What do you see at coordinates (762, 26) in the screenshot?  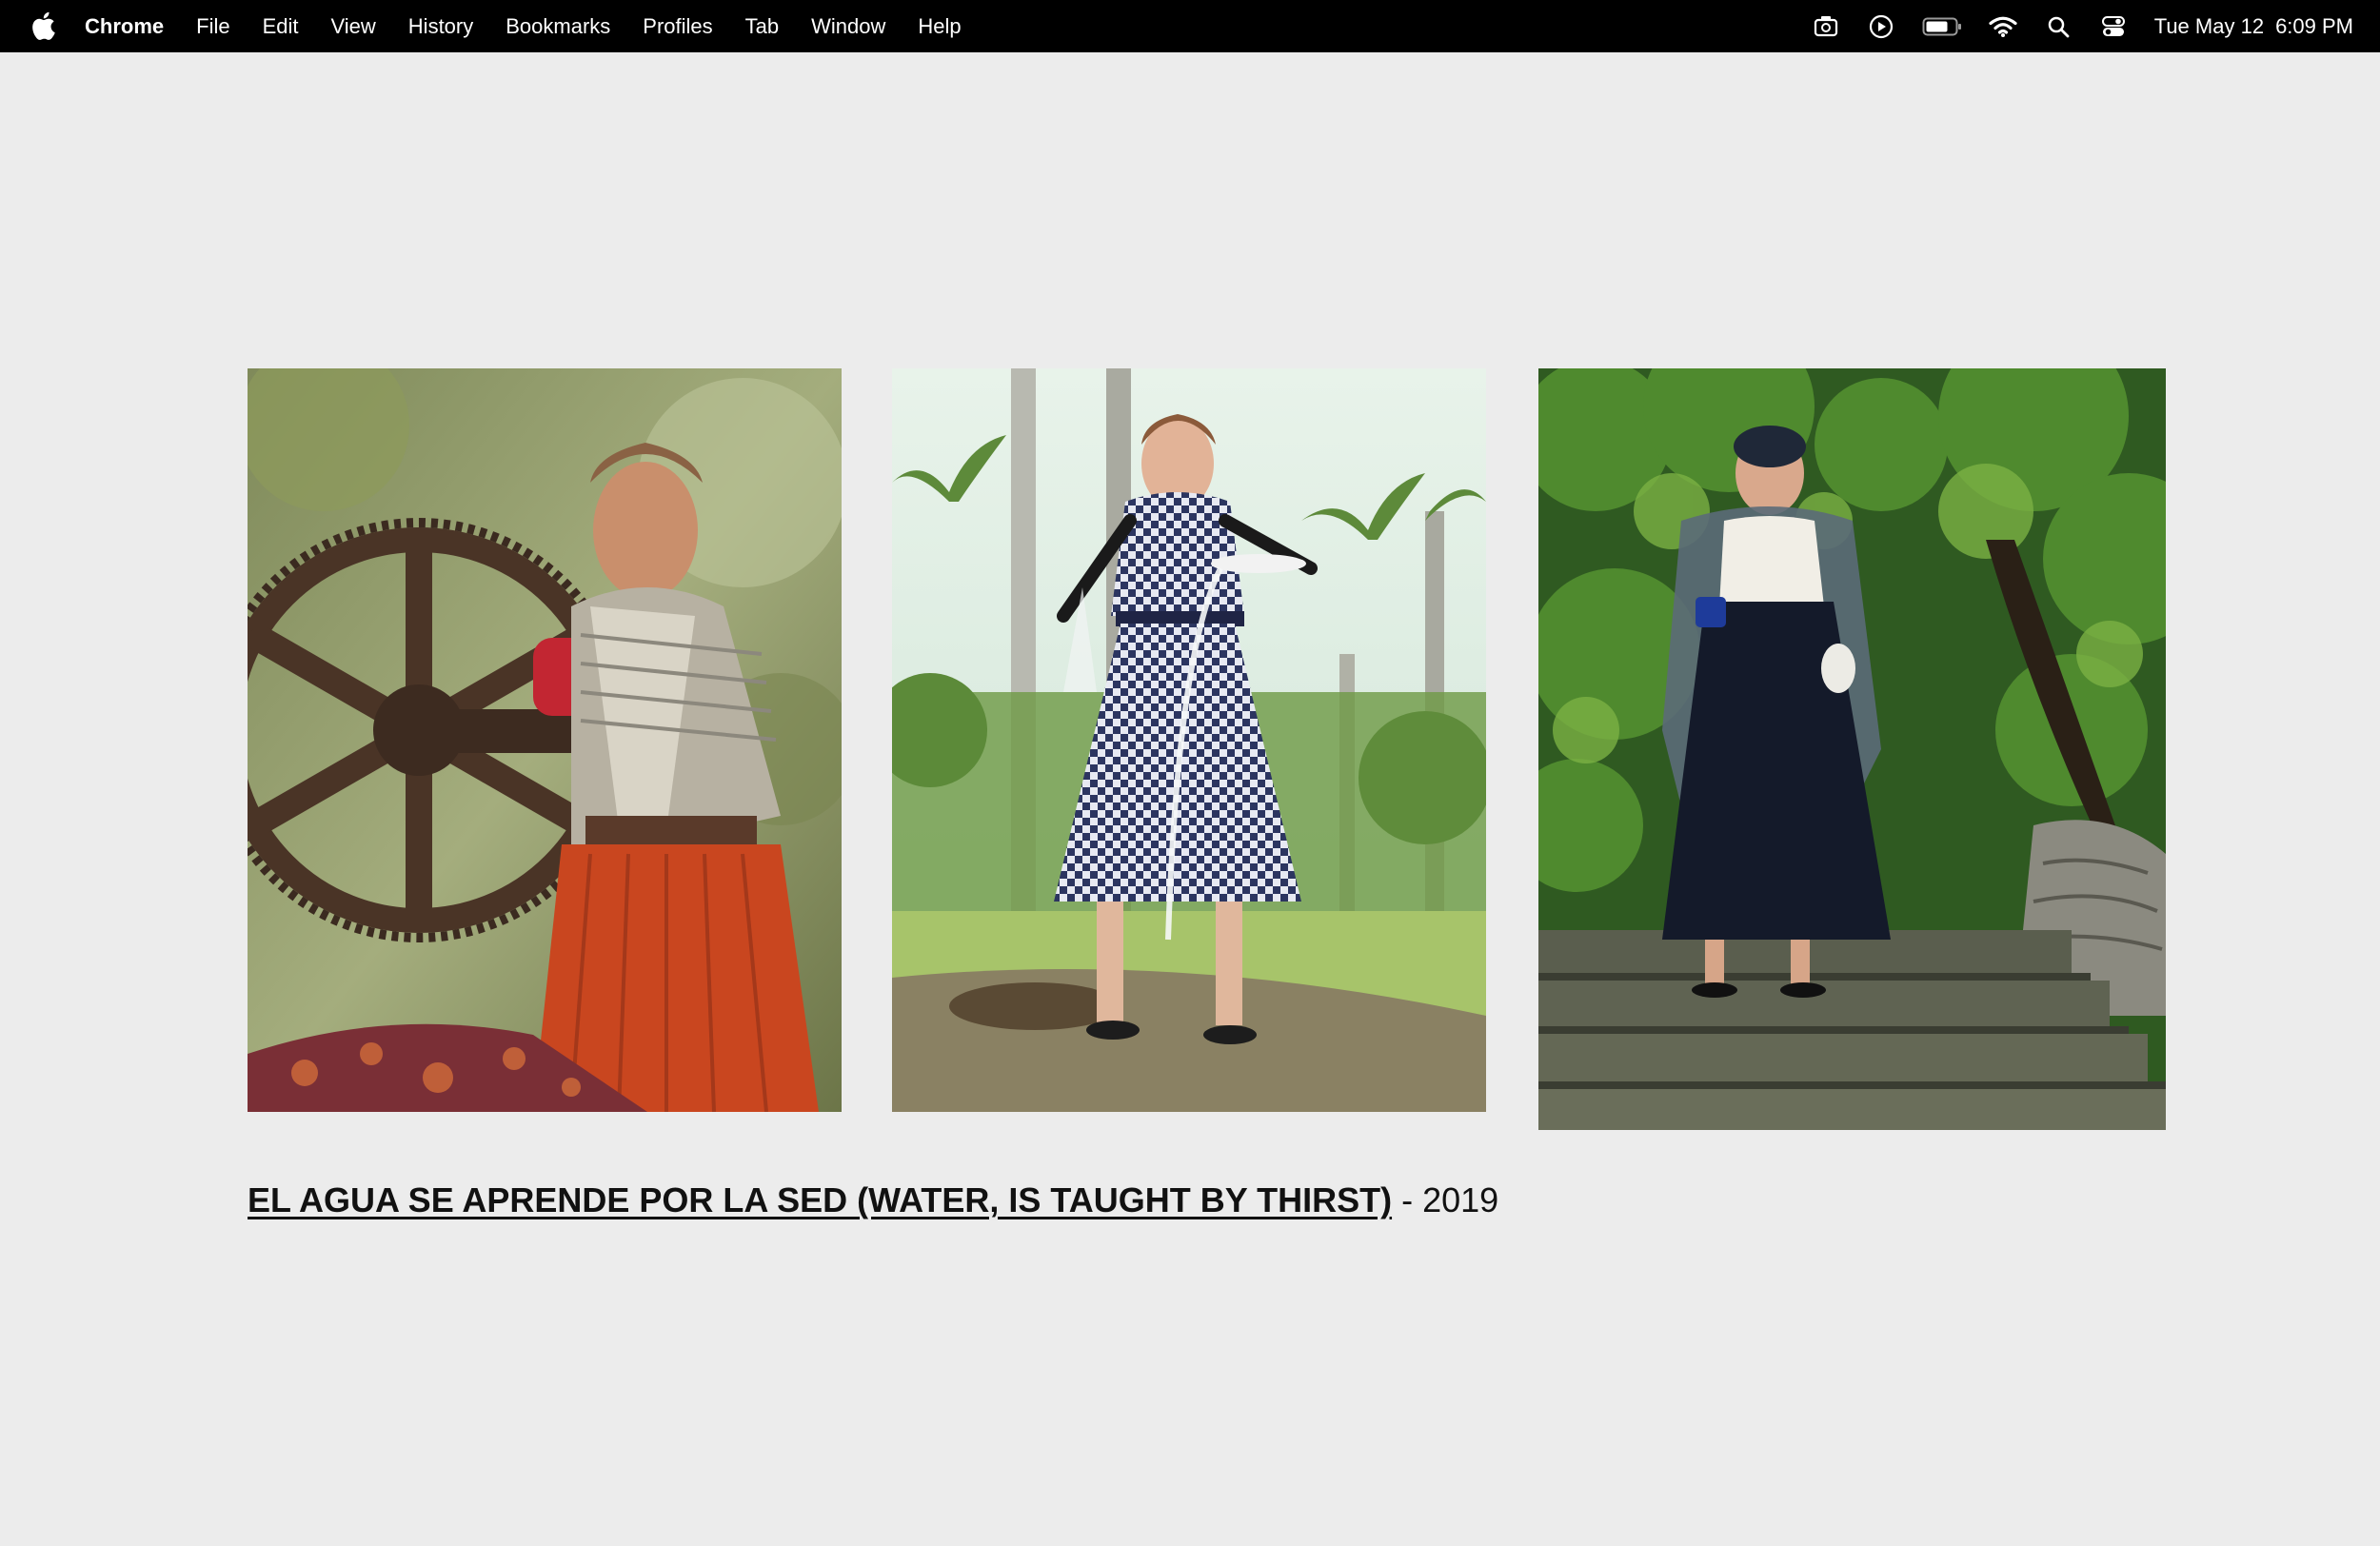 I see `menu-tab: Tab` at bounding box center [762, 26].